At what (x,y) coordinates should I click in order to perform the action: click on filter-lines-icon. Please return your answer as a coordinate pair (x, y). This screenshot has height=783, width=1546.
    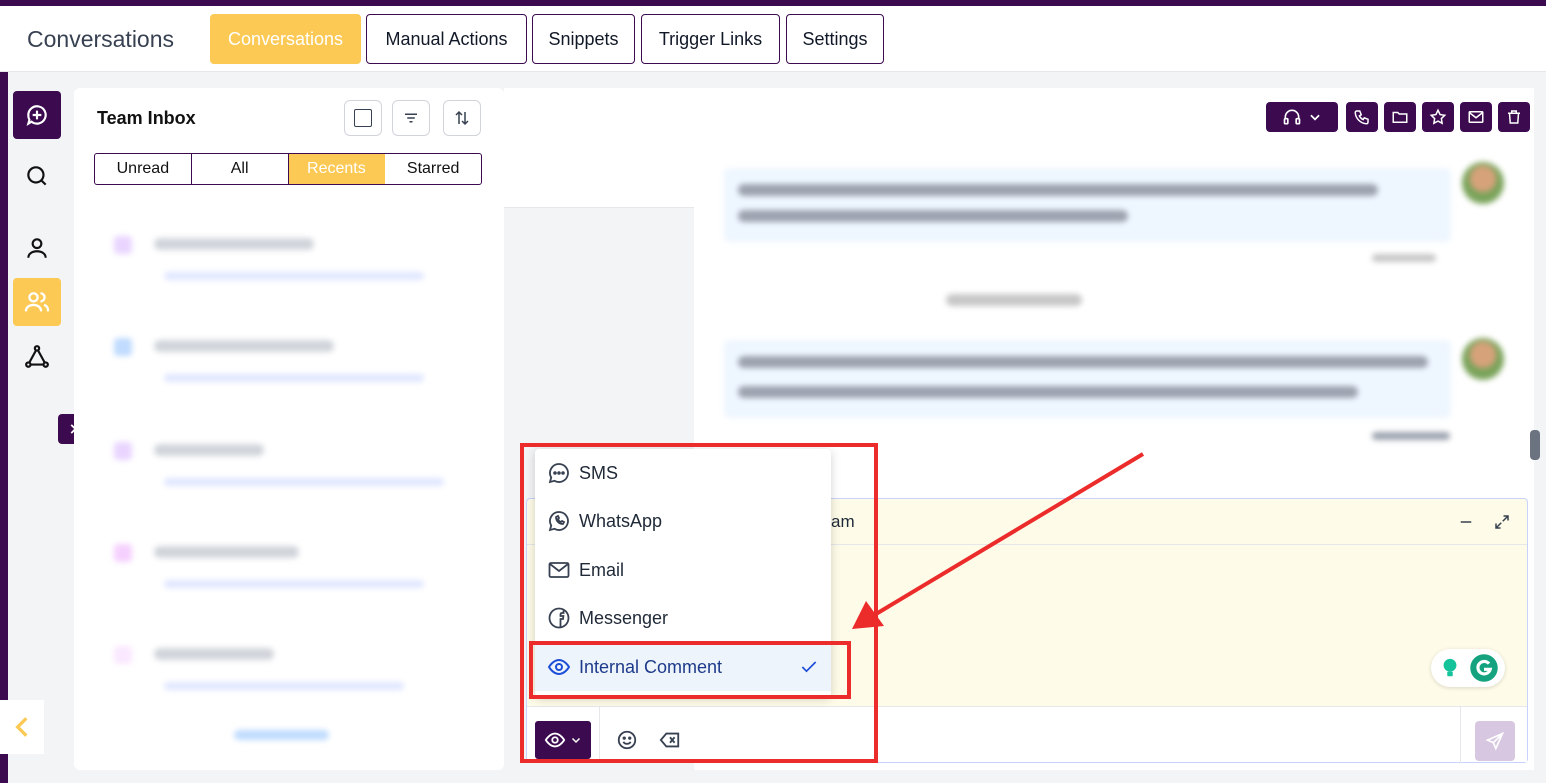
    Looking at the image, I should click on (411, 118).